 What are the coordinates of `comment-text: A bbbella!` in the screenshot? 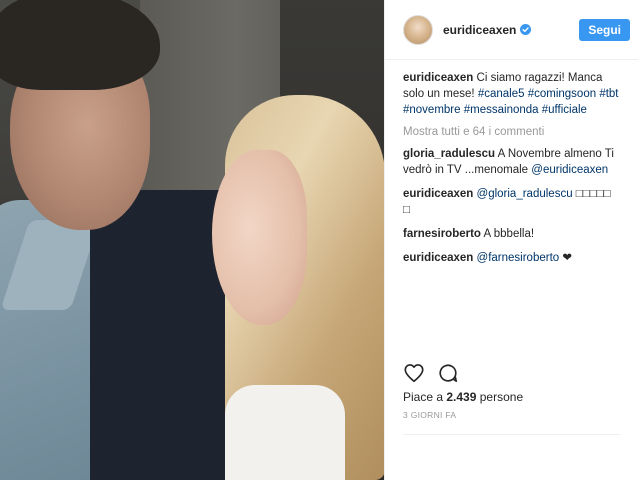 It's located at (509, 234).